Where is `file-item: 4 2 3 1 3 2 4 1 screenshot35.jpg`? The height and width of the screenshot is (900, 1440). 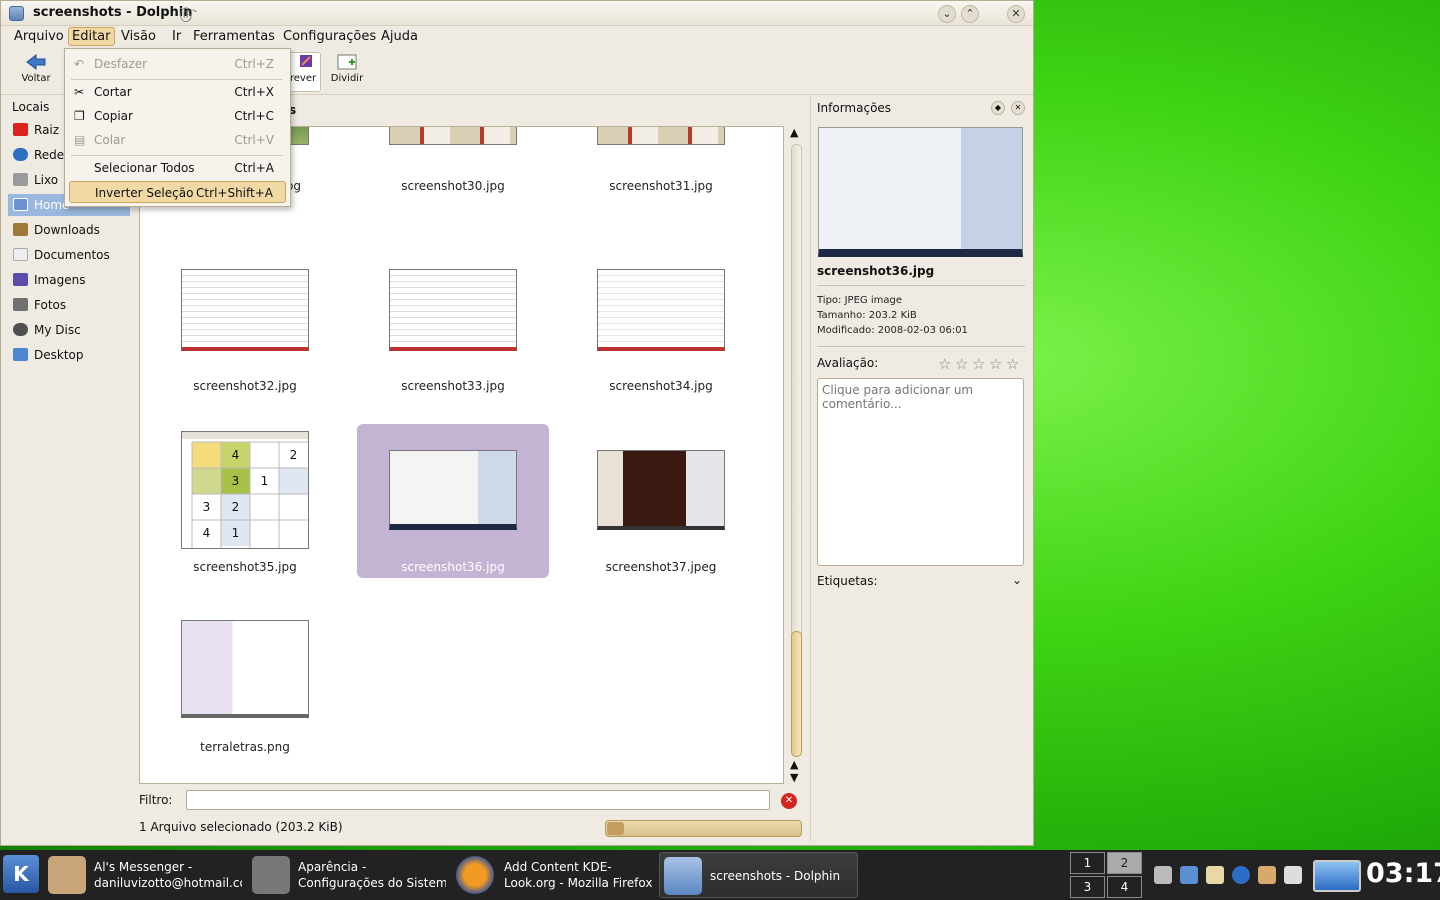
file-item: 4 2 3 1 3 2 4 1 screenshot35.jpg is located at coordinates (245, 501).